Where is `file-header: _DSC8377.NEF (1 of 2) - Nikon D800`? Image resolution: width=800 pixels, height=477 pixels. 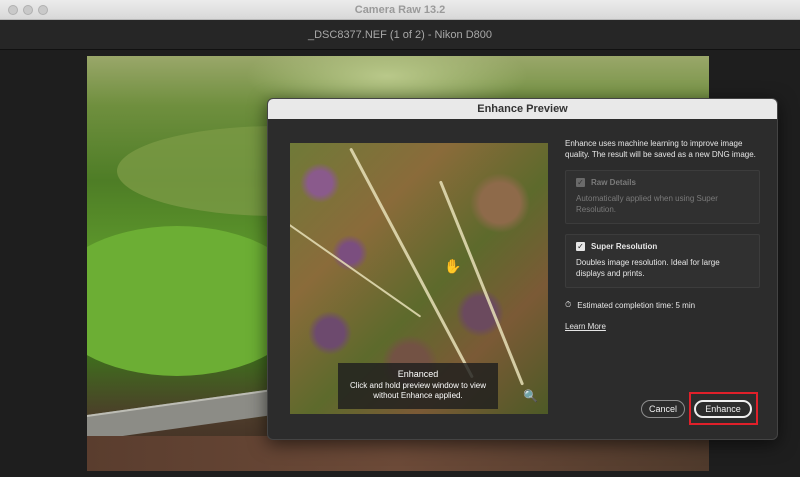
file-header: _DSC8377.NEF (1 of 2) - Nikon D800 is located at coordinates (400, 35).